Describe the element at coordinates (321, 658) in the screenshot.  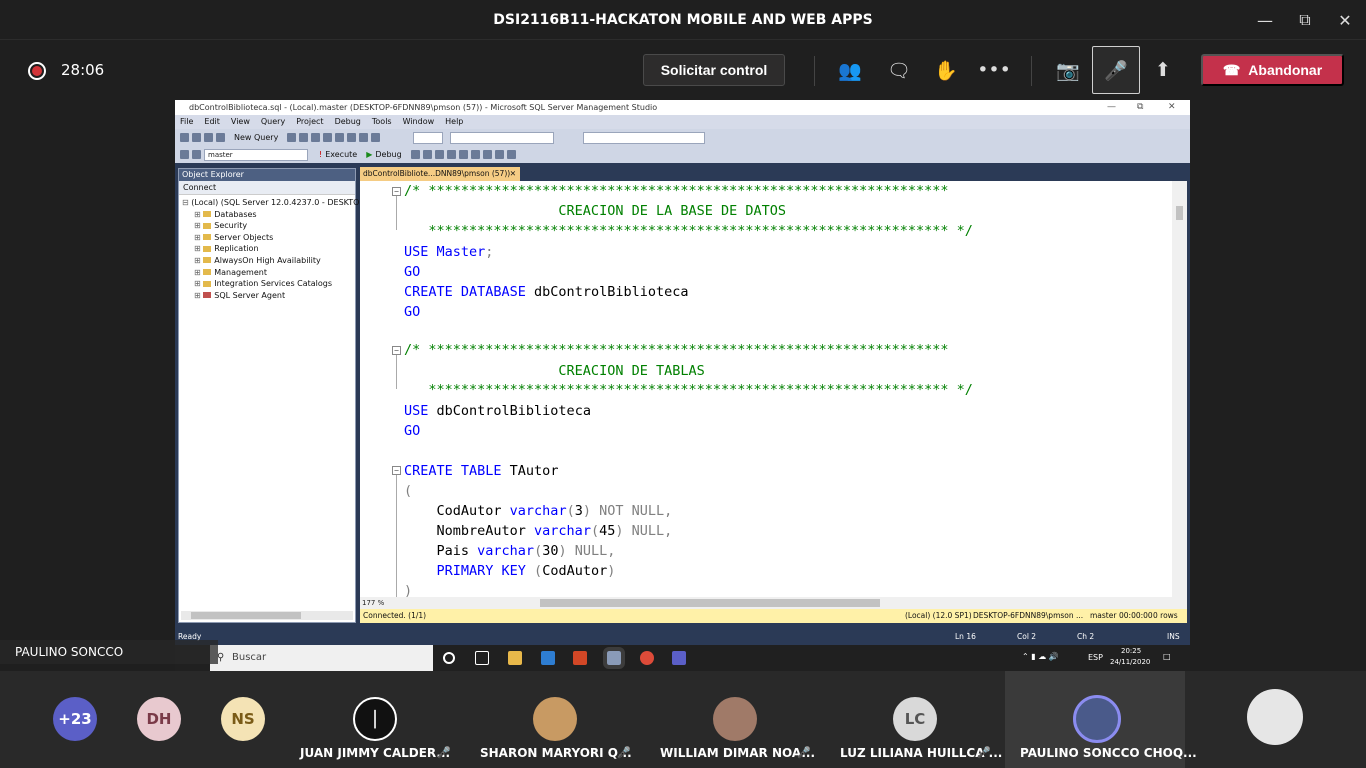
I see `taskbar-search: ⚲ Buscar` at that location.